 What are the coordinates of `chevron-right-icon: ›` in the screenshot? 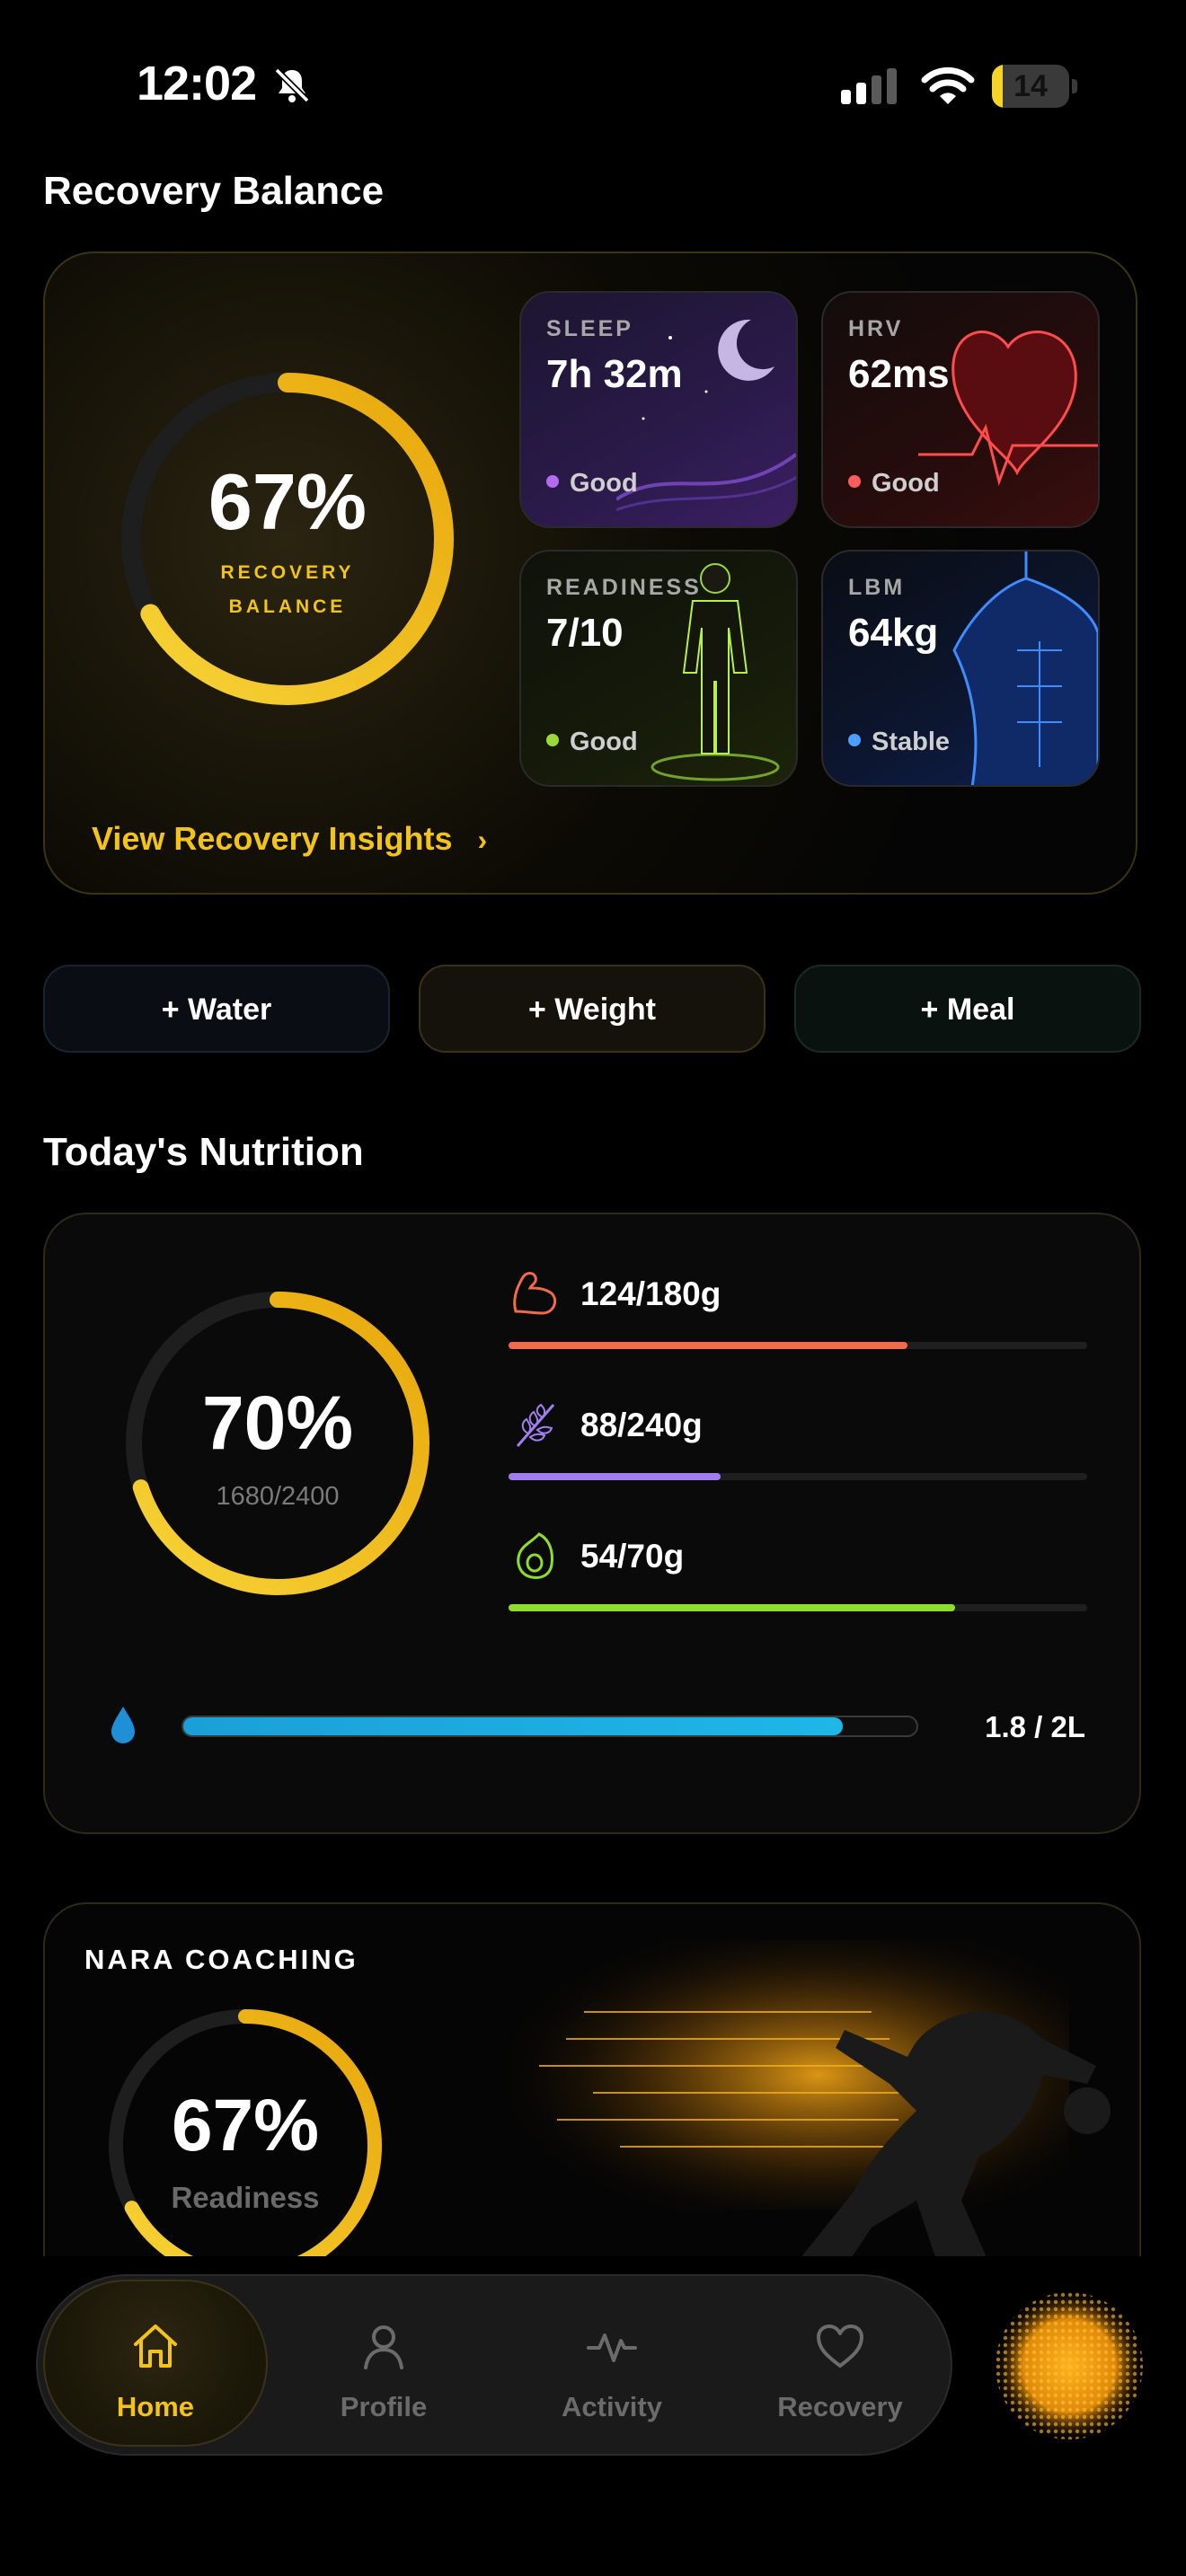 It's located at (482, 840).